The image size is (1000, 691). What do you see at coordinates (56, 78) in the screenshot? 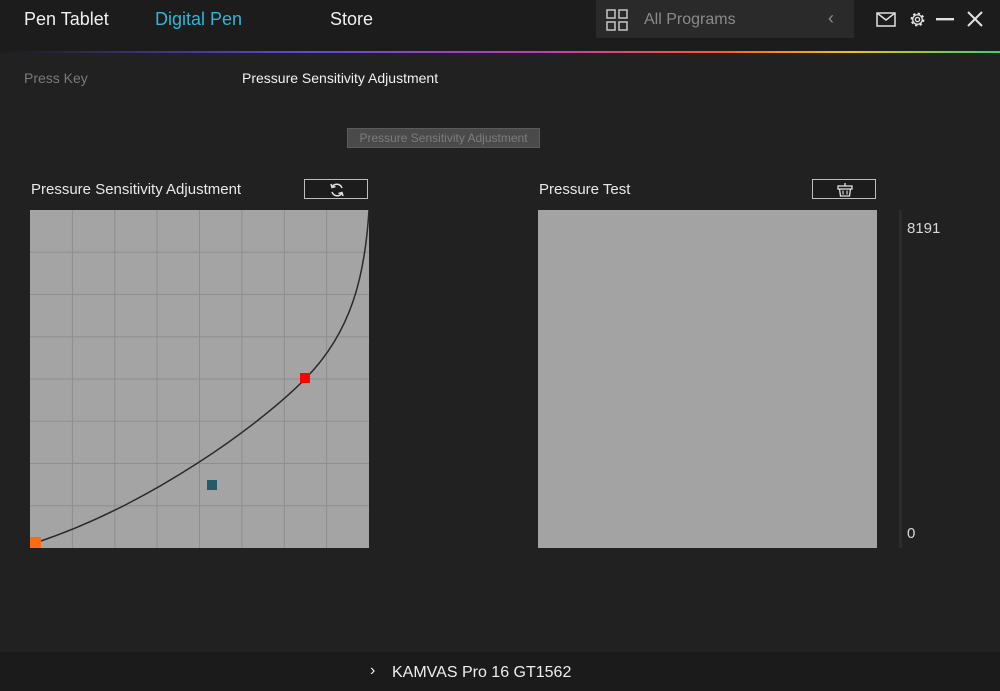
I see `subtab-press-key: Press Key` at bounding box center [56, 78].